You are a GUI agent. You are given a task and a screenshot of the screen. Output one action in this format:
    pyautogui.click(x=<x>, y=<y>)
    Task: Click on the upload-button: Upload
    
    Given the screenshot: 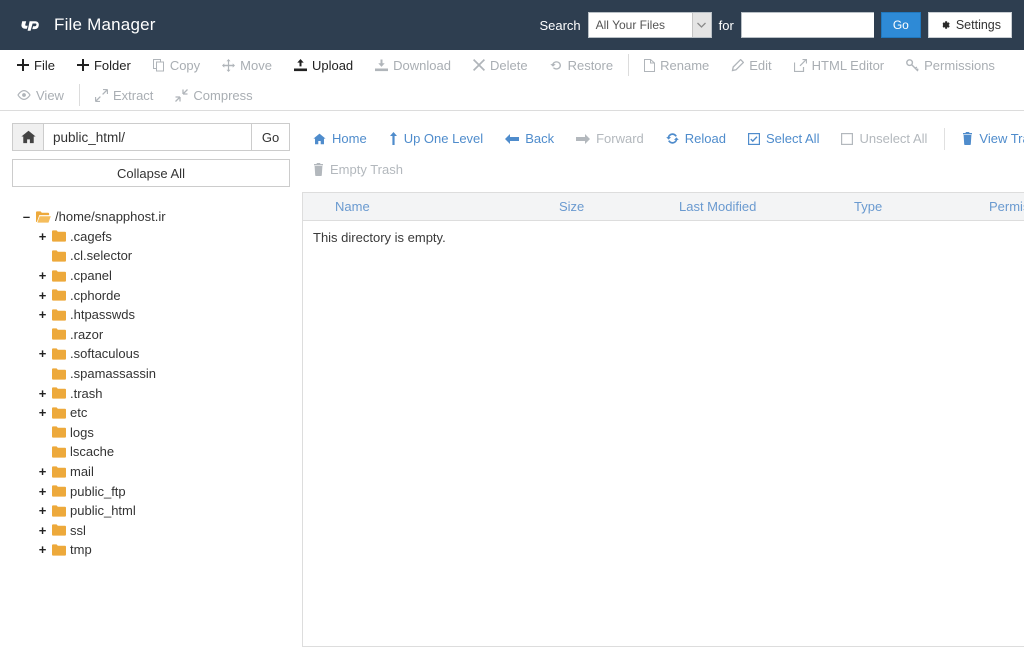 What is the action you would take?
    pyautogui.click(x=323, y=65)
    